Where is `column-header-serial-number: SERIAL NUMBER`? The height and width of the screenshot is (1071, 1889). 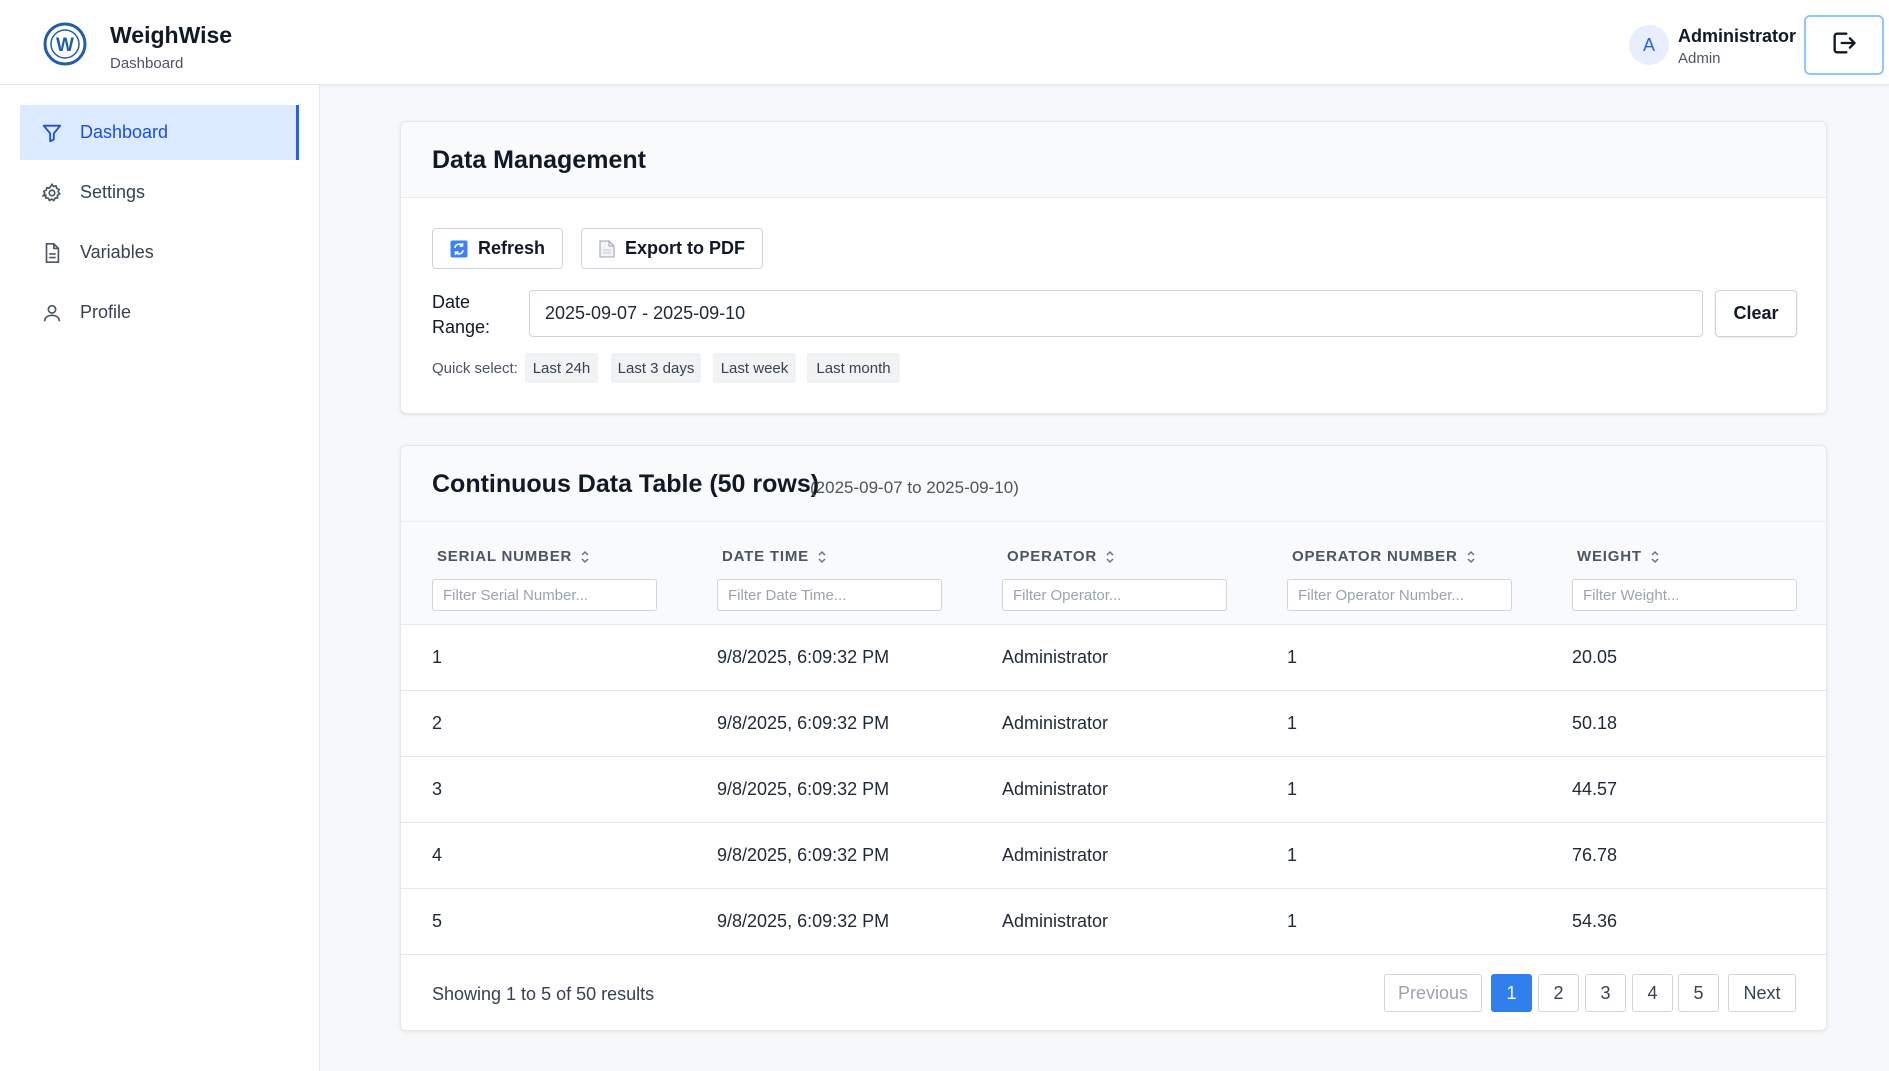
column-header-serial-number: SERIAL NUMBER is located at coordinates (513, 556).